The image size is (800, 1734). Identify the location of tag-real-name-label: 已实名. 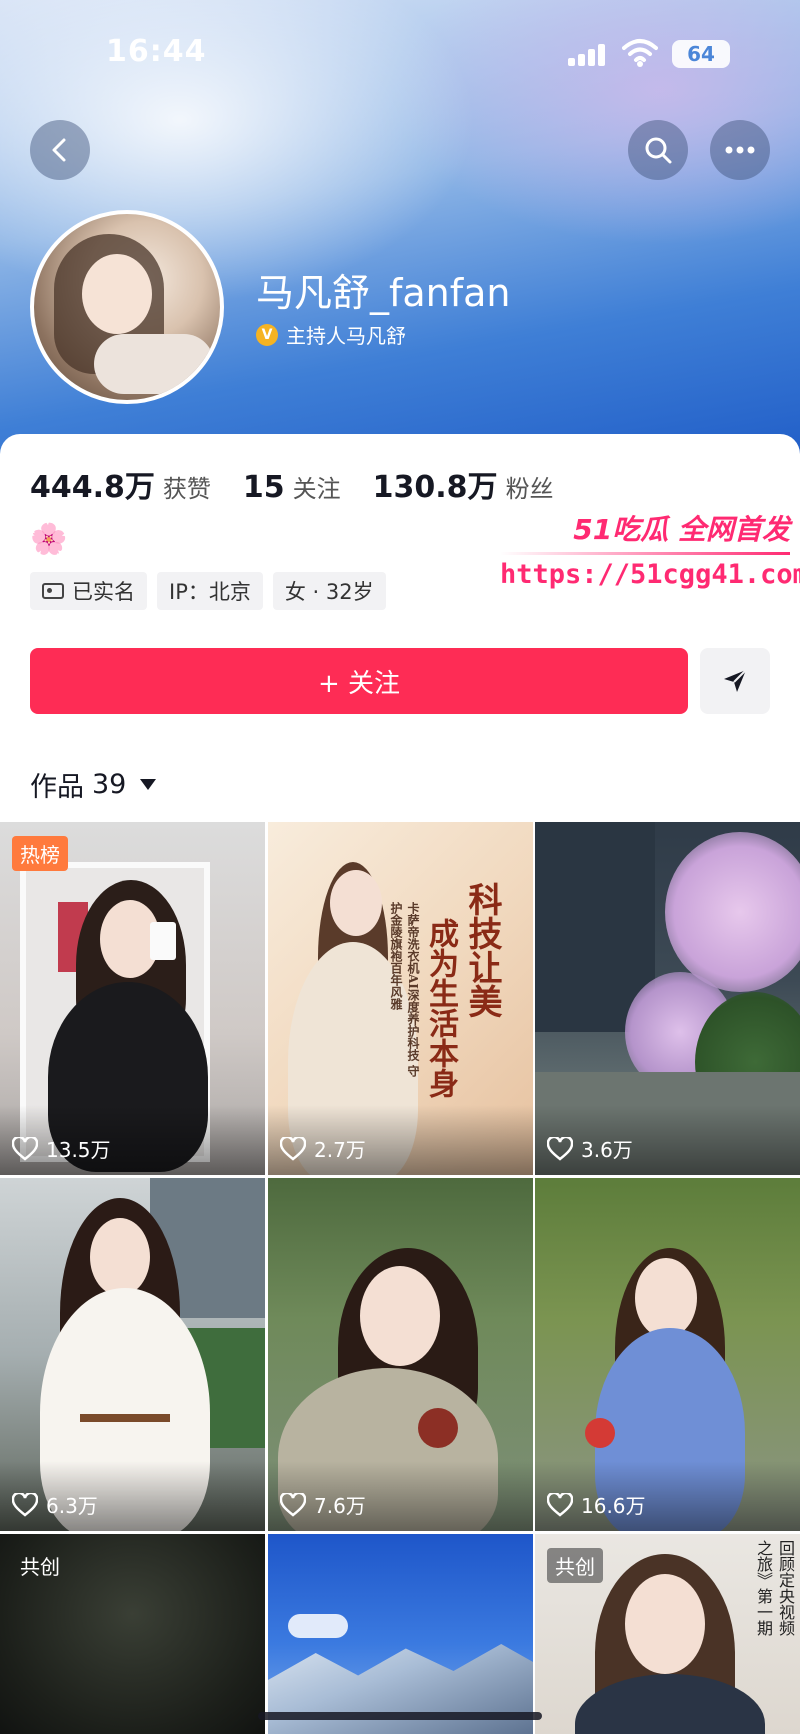
(103, 592).